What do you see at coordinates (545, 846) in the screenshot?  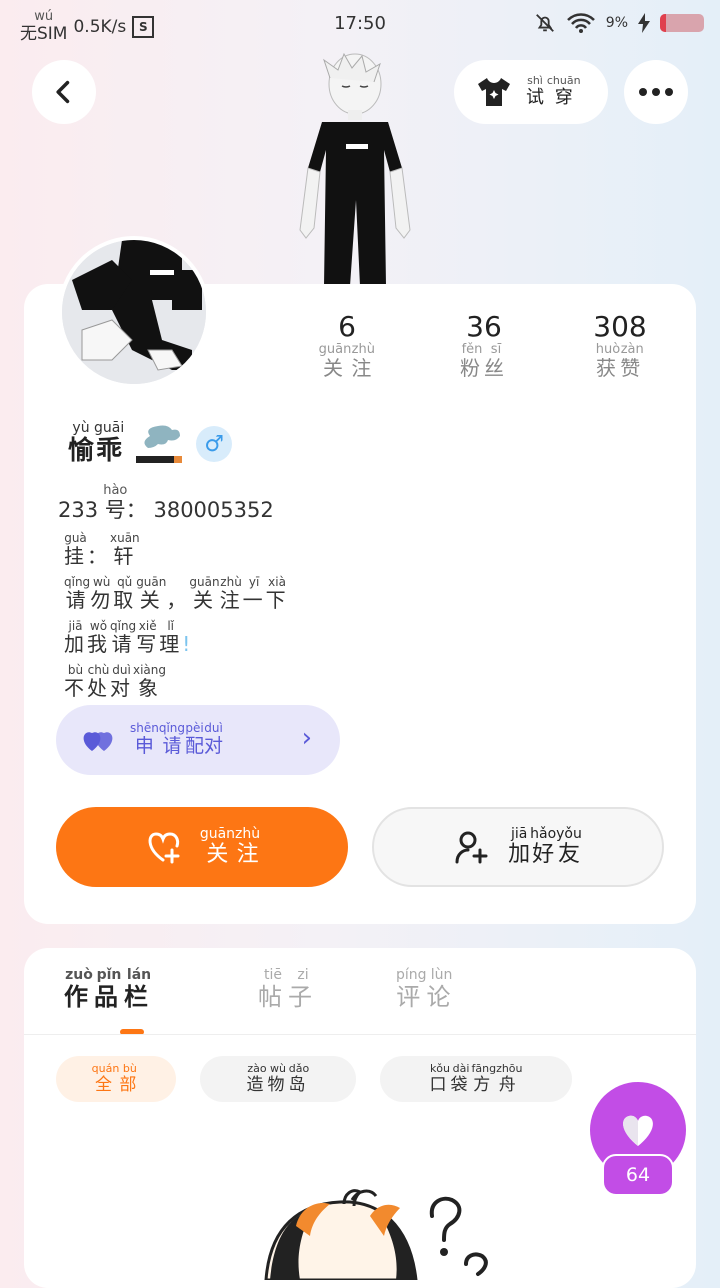 I see `add-friend-label: 加jiā好hǎo友yǒu` at bounding box center [545, 846].